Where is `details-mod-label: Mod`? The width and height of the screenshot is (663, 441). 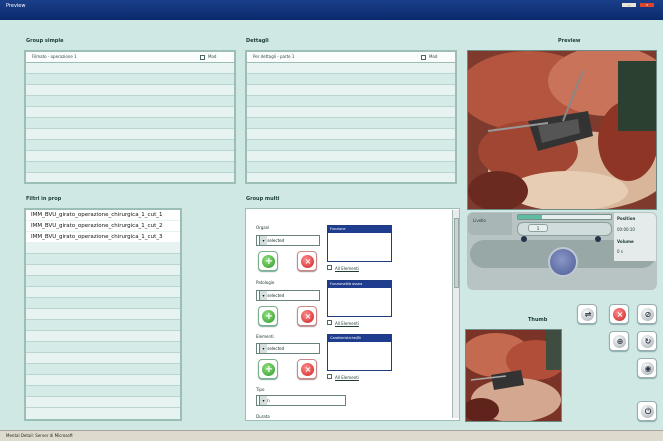 details-mod-label: Mod is located at coordinates (433, 56).